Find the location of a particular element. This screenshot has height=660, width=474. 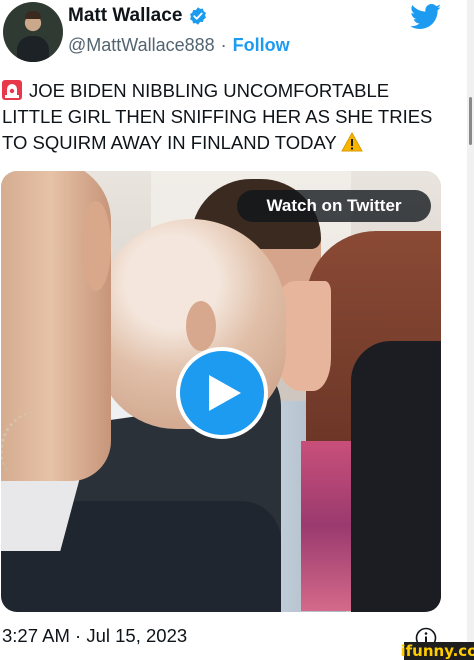

tweet-line-3: TO SQUIRM AWAY IN FINLAND TODAY is located at coordinates (232, 143).